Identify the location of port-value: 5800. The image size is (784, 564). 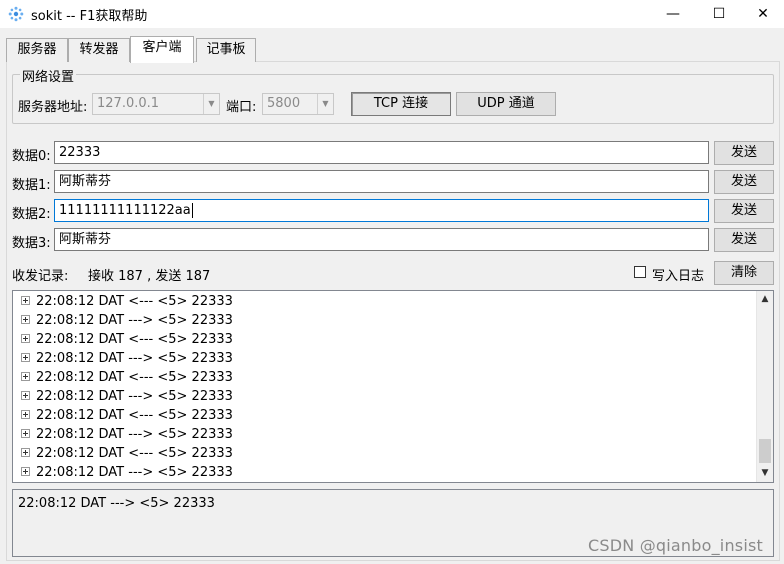
(284, 103).